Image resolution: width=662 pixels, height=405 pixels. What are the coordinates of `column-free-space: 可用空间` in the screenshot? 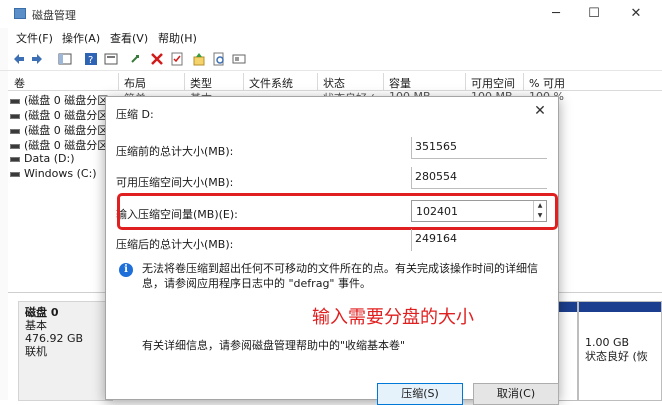 It's located at (493, 83).